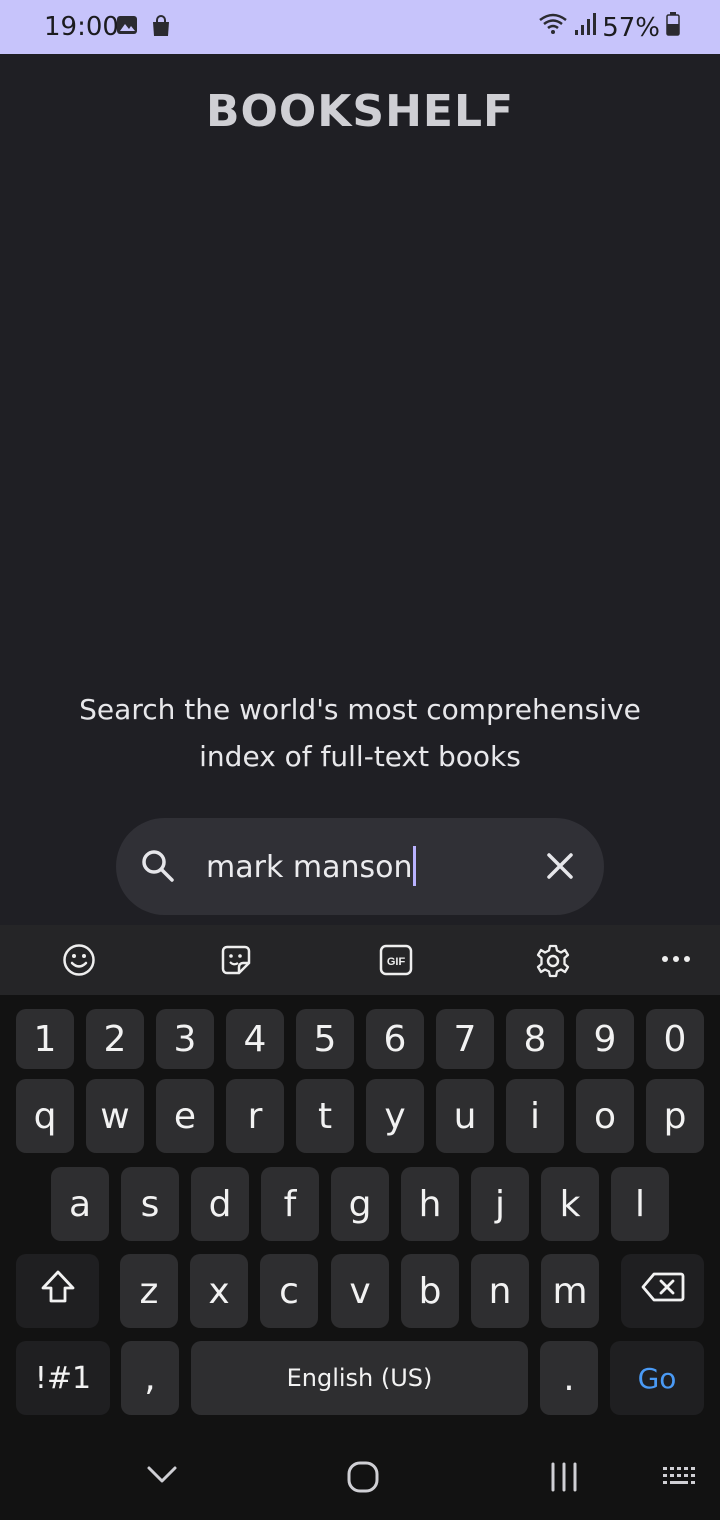  I want to click on search-input: mark manson, so click(311, 866).